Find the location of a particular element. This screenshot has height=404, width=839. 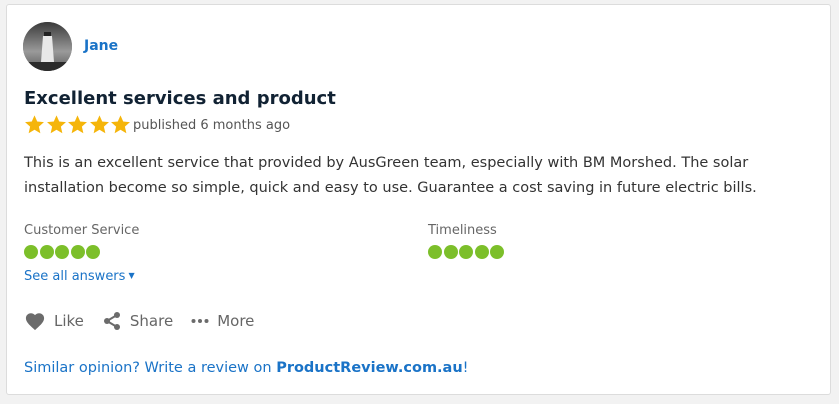

heart-icon is located at coordinates (35, 322).